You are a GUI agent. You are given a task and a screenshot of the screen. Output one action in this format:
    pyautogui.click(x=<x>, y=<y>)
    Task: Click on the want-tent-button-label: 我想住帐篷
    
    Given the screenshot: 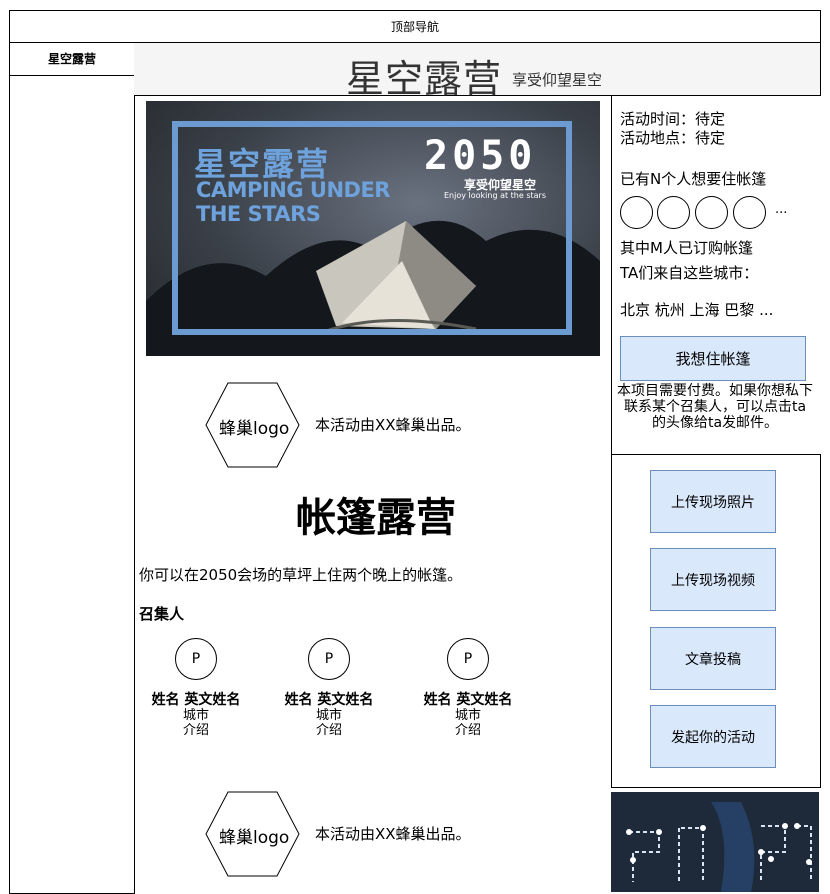 What is the action you would take?
    pyautogui.click(x=713, y=359)
    